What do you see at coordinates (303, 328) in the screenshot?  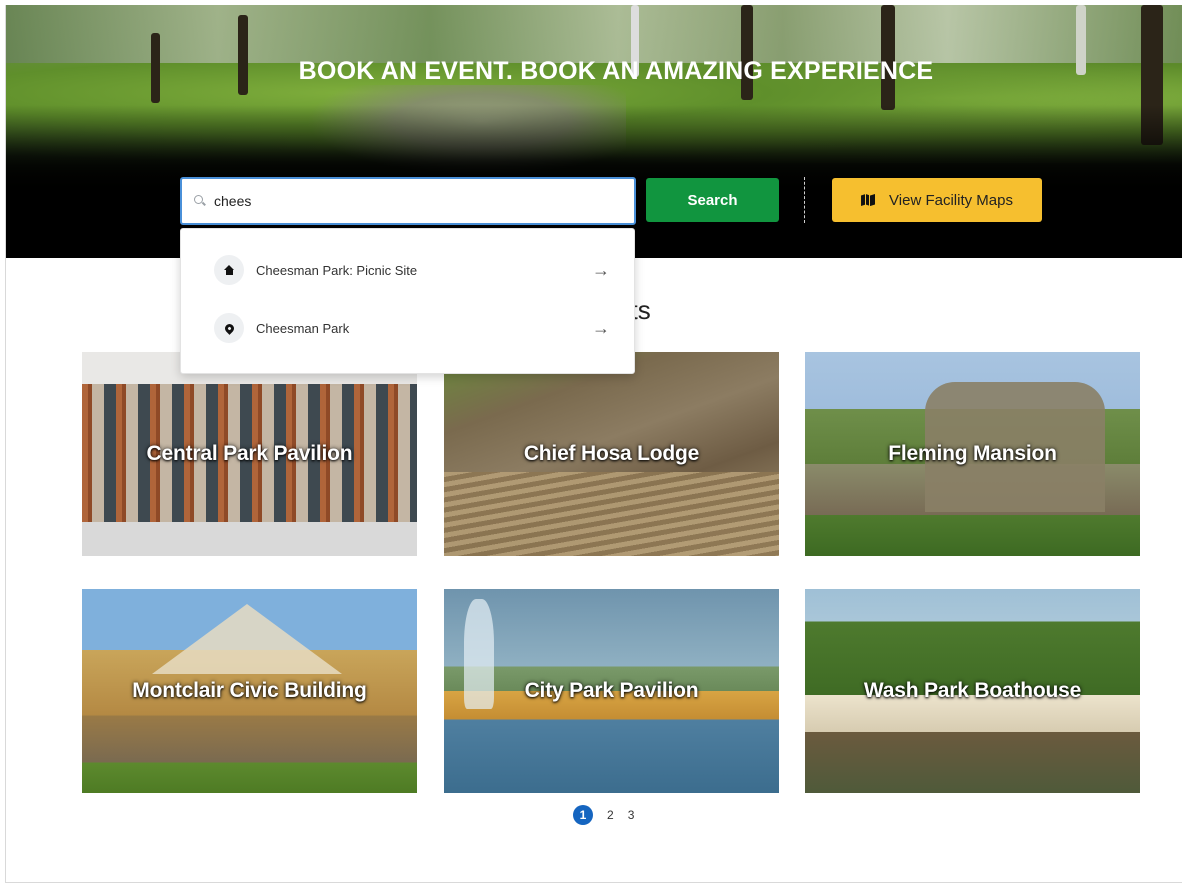 I see `suggestion-label: Cheesman Park` at bounding box center [303, 328].